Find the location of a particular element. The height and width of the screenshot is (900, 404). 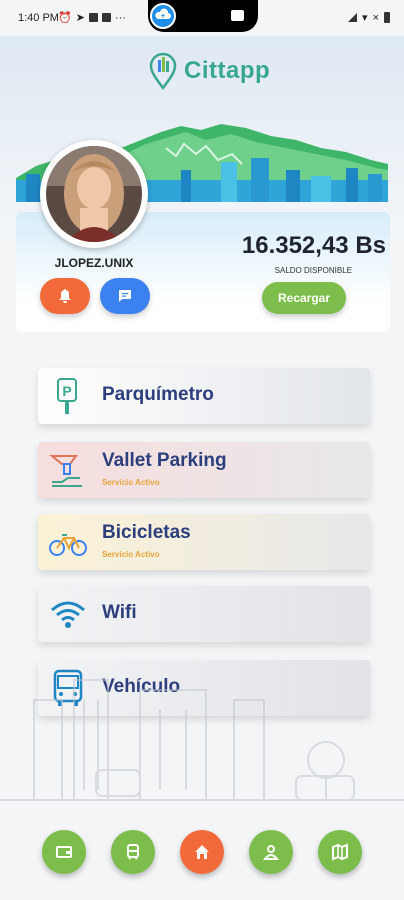

balance-amount: 16.352,43 Bs is located at coordinates (313, 245).